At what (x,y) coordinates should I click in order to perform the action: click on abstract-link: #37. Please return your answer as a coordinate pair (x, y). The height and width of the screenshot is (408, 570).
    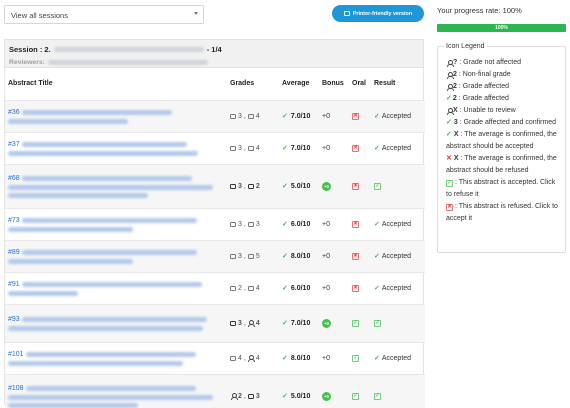
    Looking at the image, I should click on (14, 144).